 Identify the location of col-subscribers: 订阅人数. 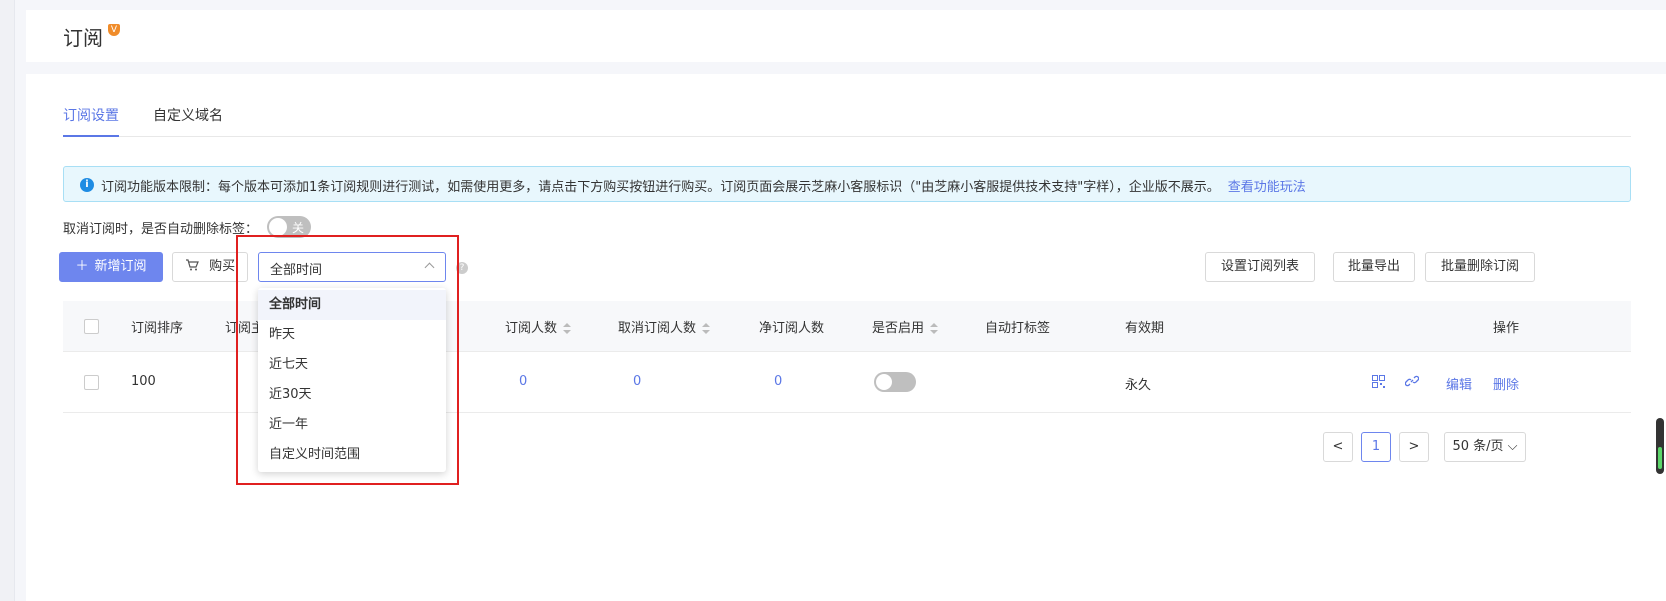
(538, 326).